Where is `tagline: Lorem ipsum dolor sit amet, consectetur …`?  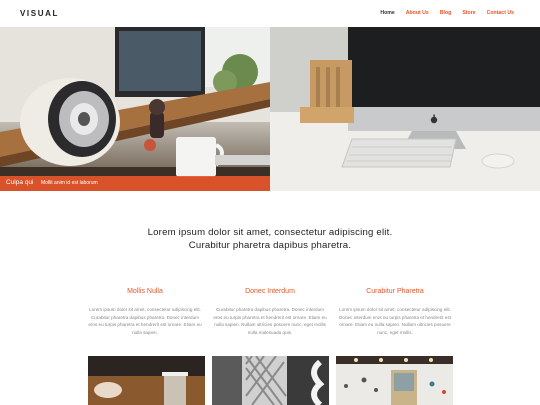
tagline: Lorem ipsum dolor sit amet, consectetur … is located at coordinates (270, 239).